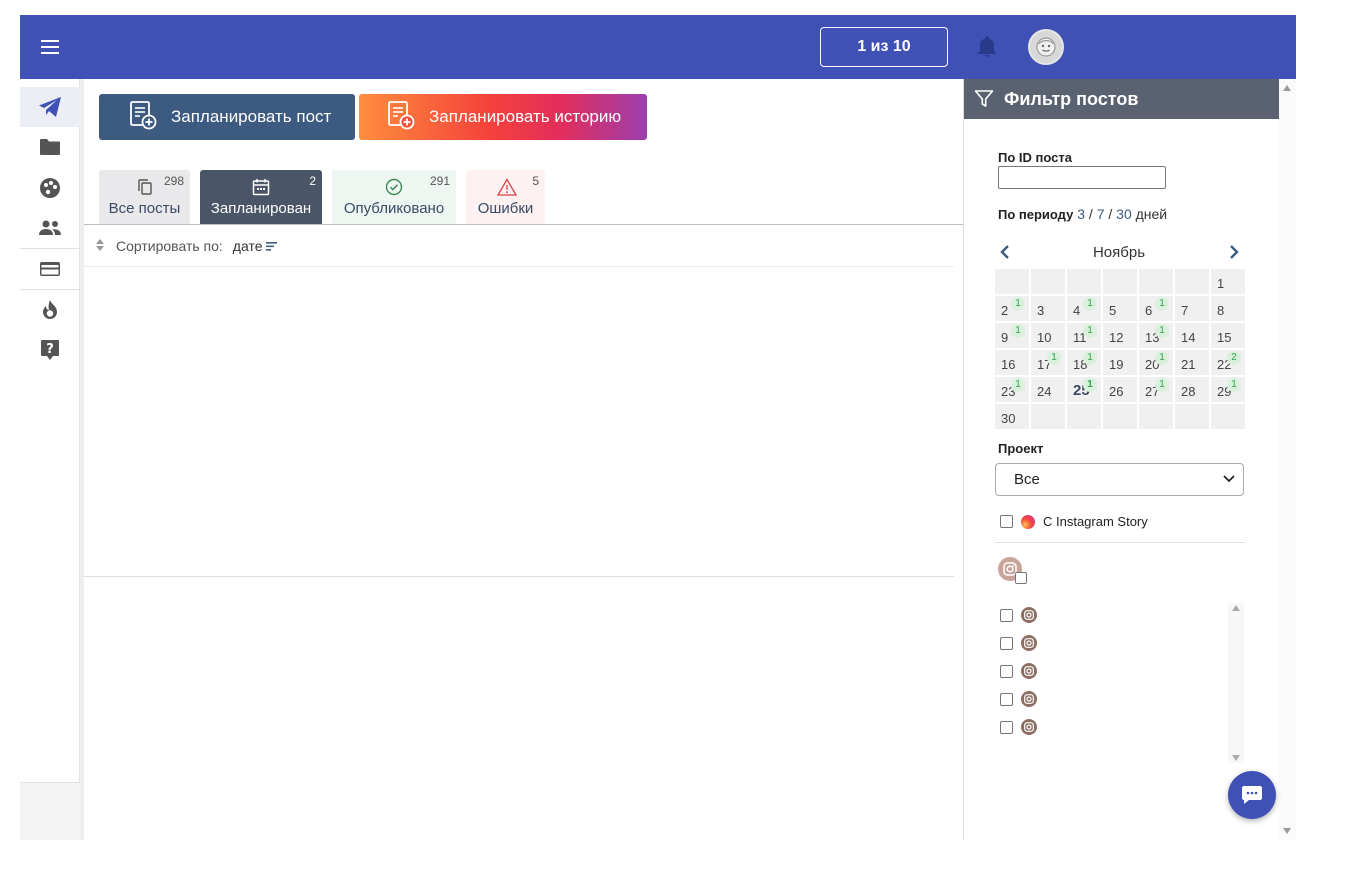  Describe the element at coordinates (503, 117) in the screenshot. I see `schedule-story-button: Запланировать историю` at that location.